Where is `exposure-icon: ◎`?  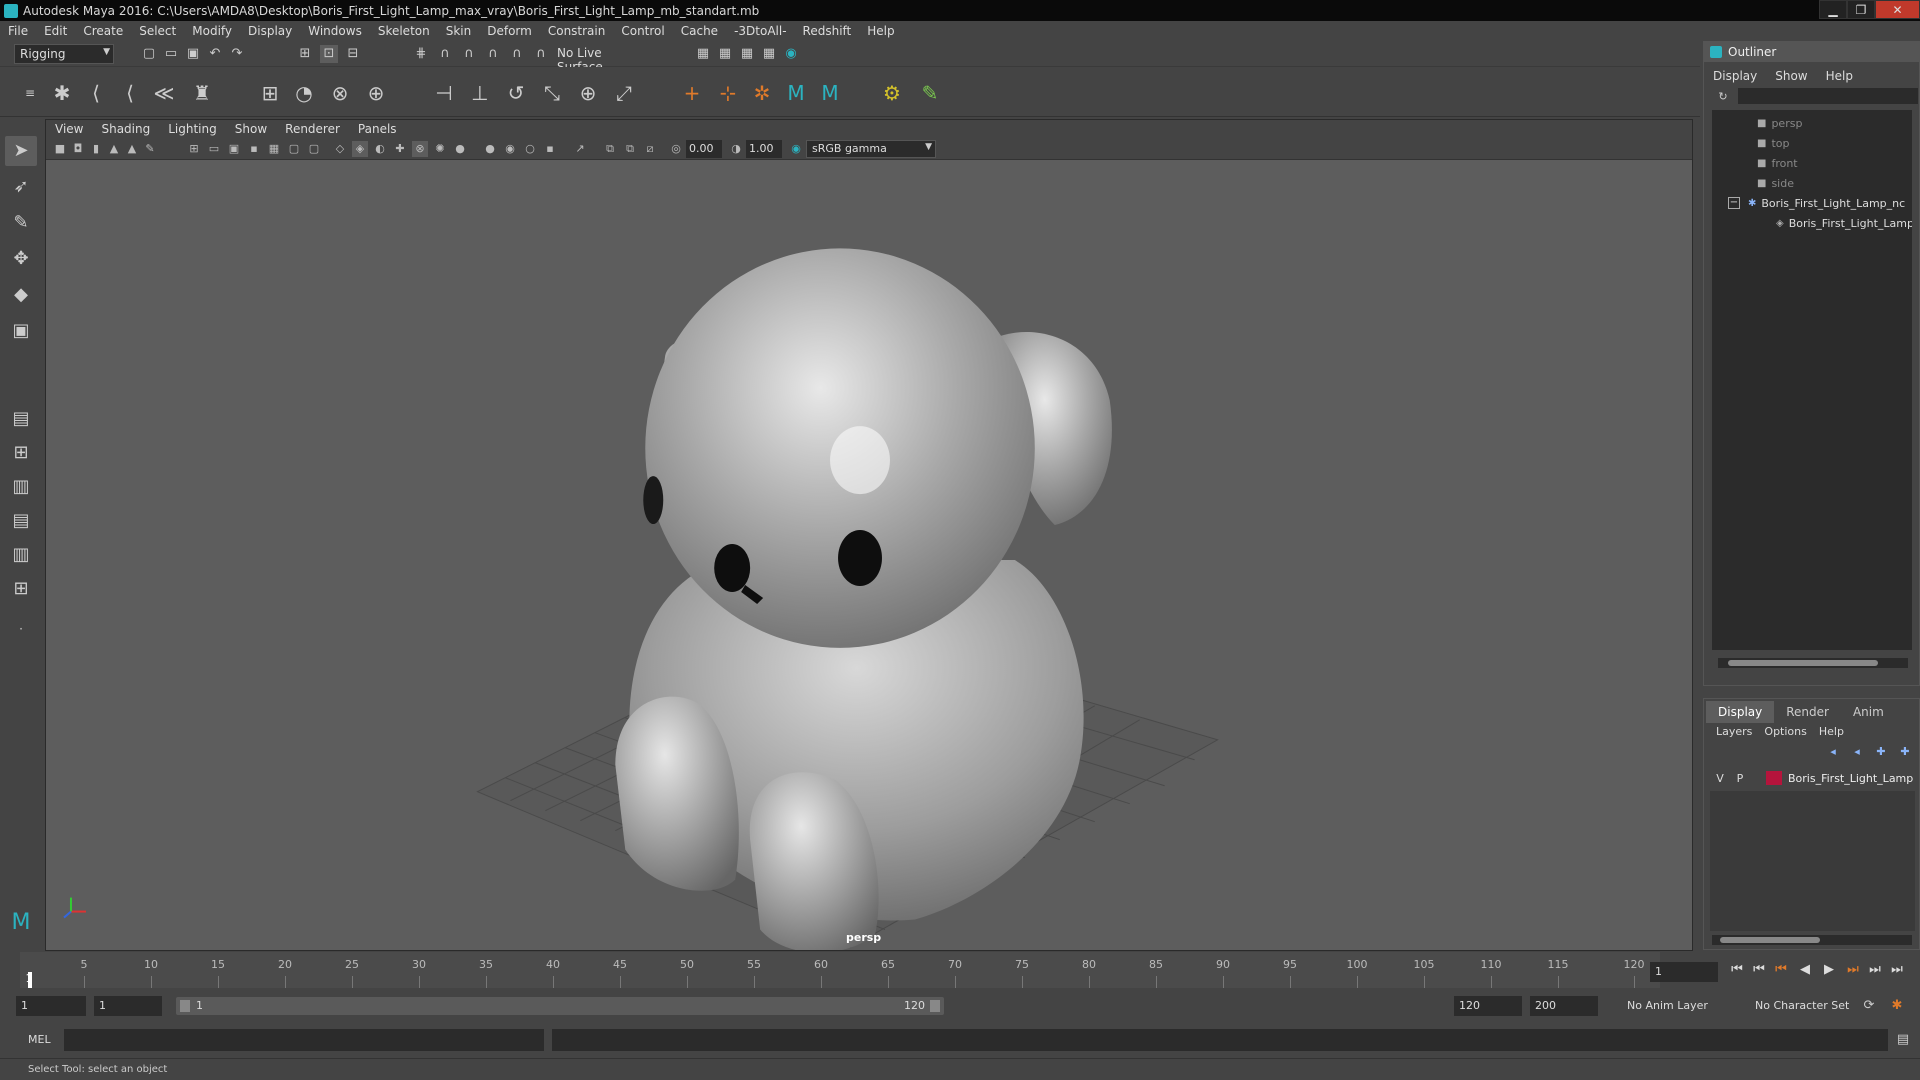 exposure-icon: ◎ is located at coordinates (676, 149).